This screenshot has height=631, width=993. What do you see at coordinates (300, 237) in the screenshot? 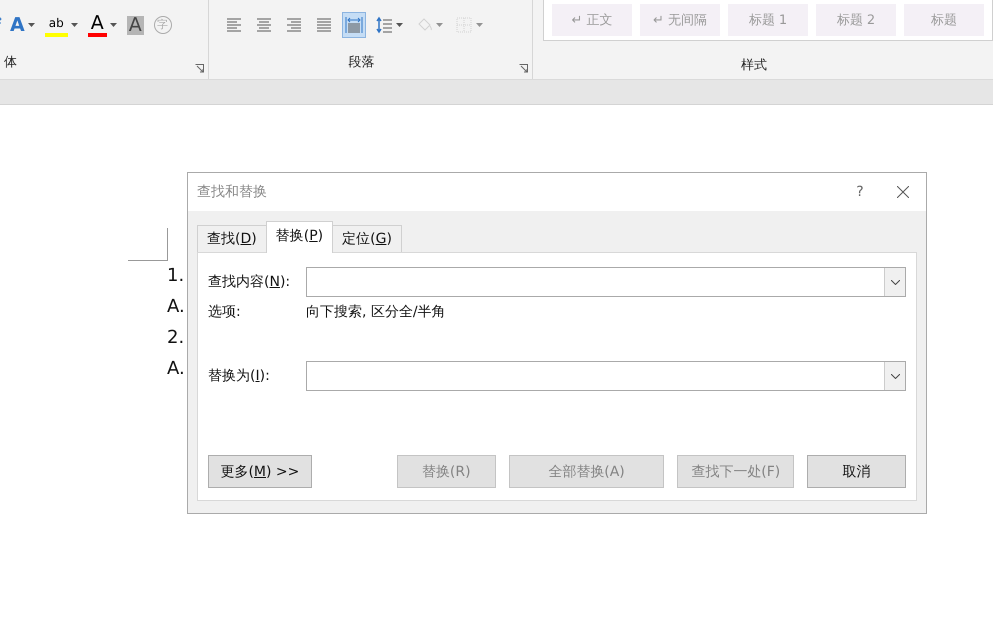
I see `tab: 替换(P)` at bounding box center [300, 237].